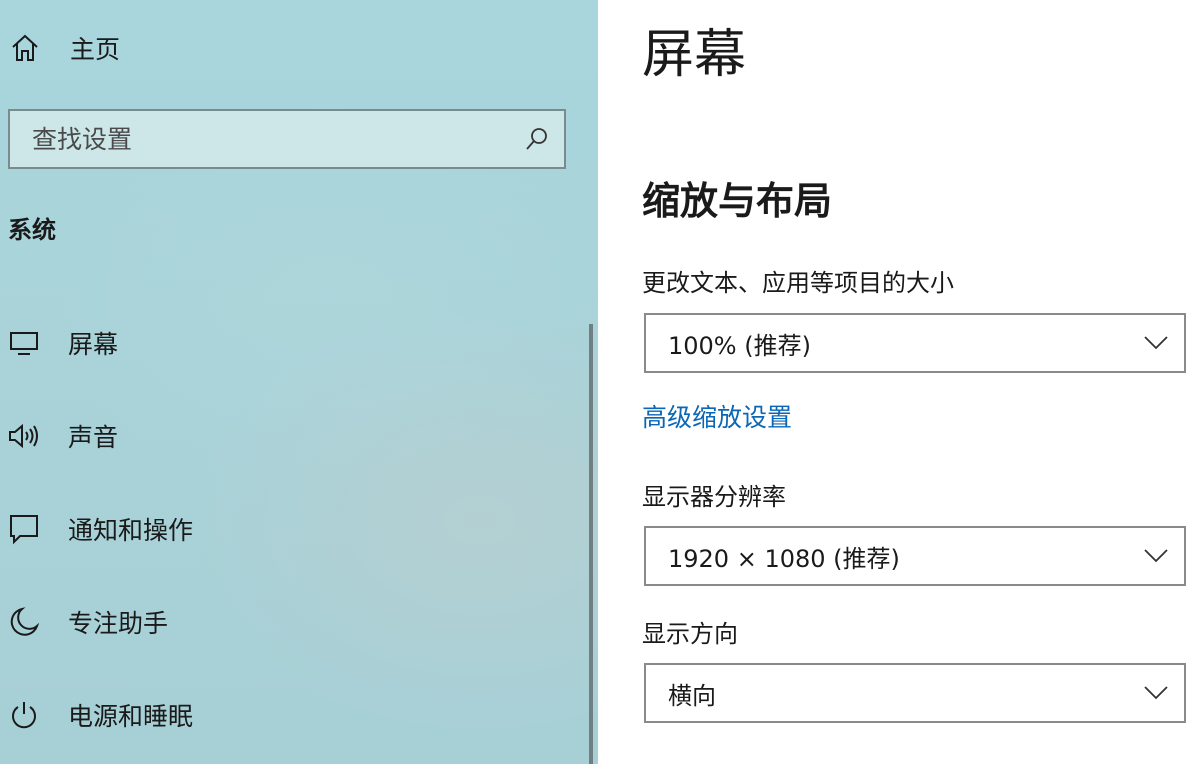 The image size is (1200, 764). I want to click on speaker-icon, so click(24, 436).